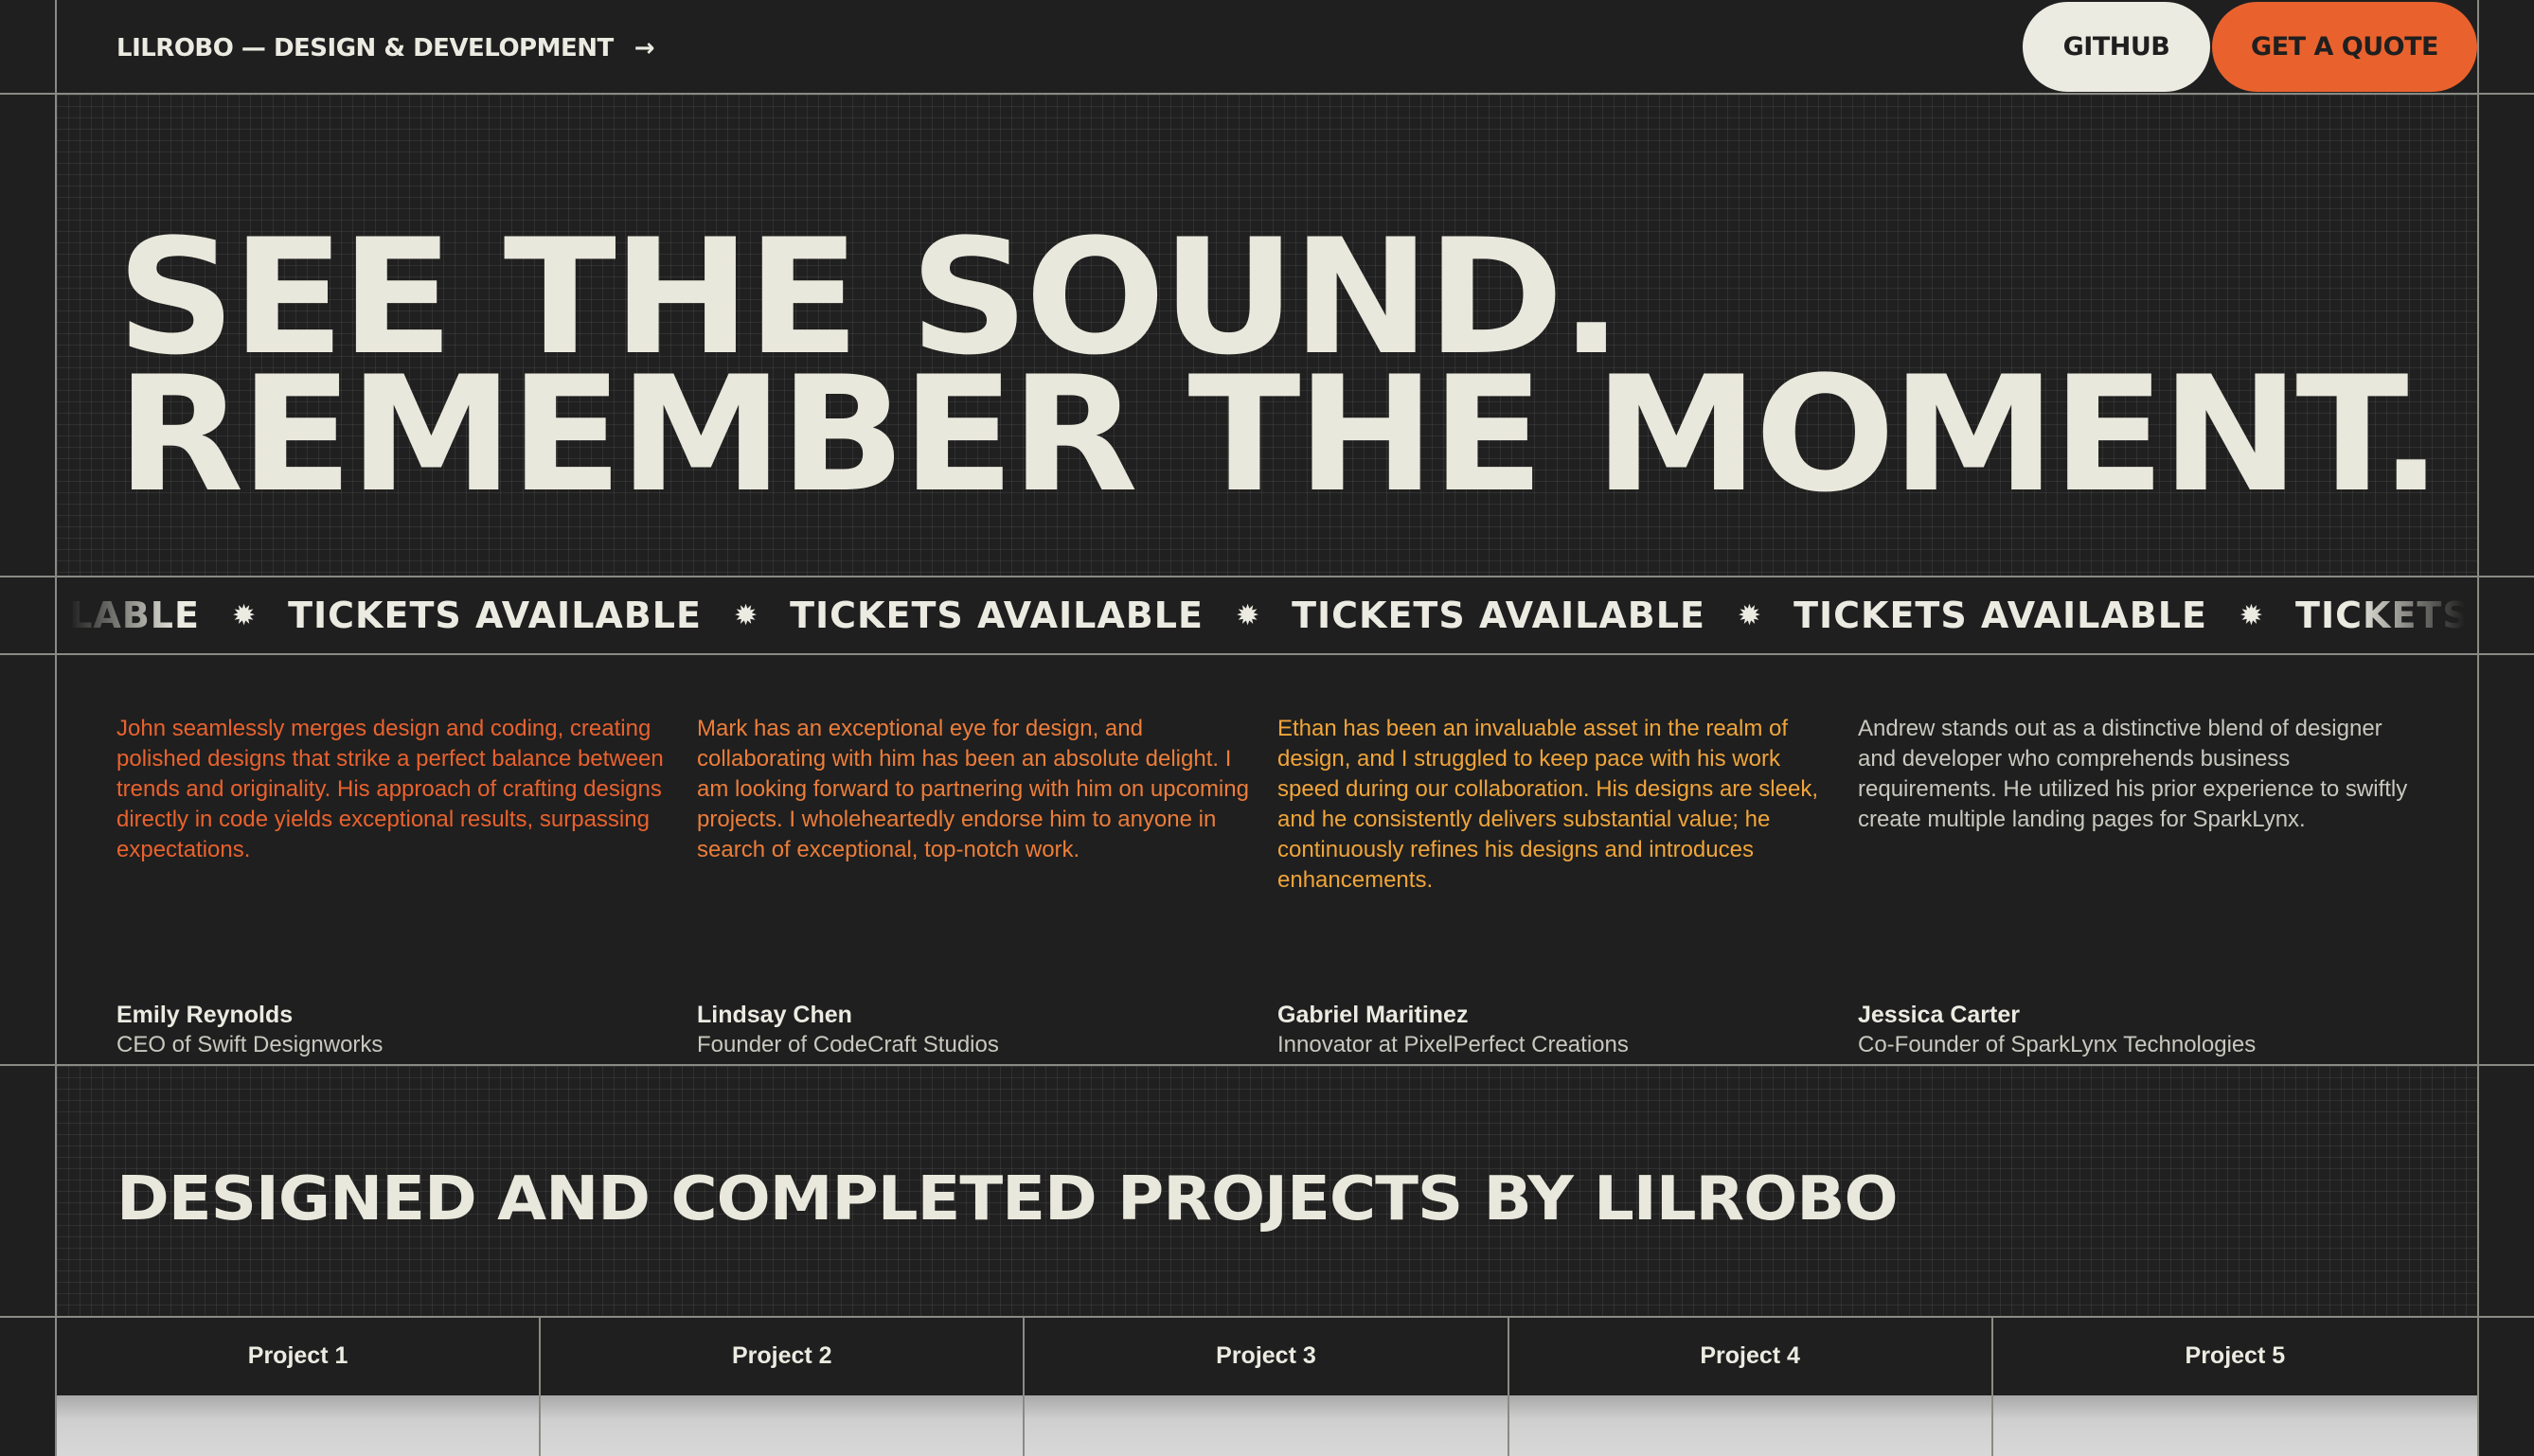 This screenshot has width=2534, height=1456. What do you see at coordinates (205, 1015) in the screenshot?
I see `testimonial-author-name: Emily Reynolds` at bounding box center [205, 1015].